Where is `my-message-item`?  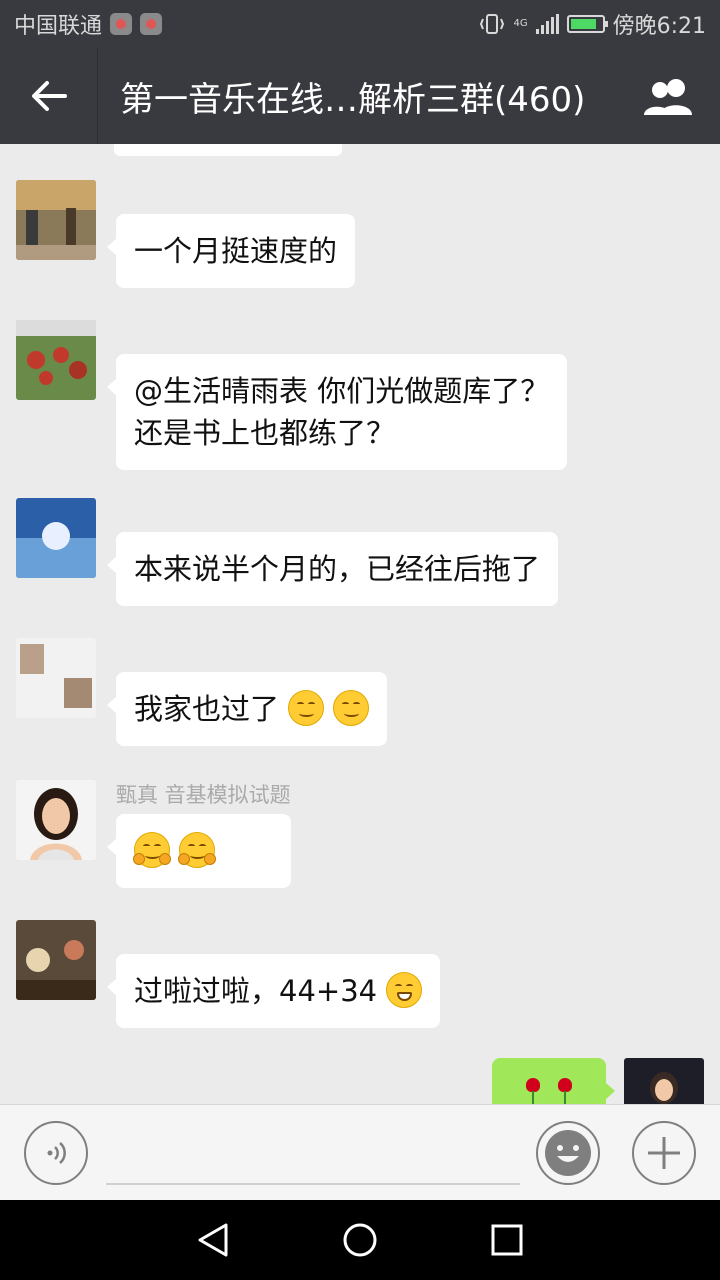 my-message-item is located at coordinates (598, 1081).